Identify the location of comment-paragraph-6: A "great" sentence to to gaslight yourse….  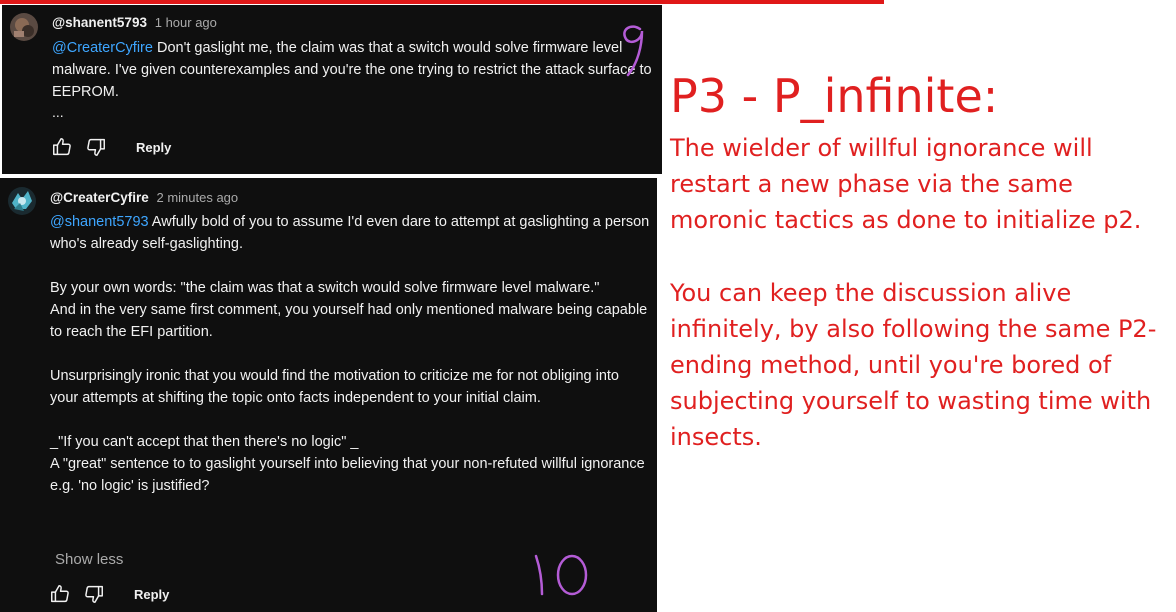
(349, 475).